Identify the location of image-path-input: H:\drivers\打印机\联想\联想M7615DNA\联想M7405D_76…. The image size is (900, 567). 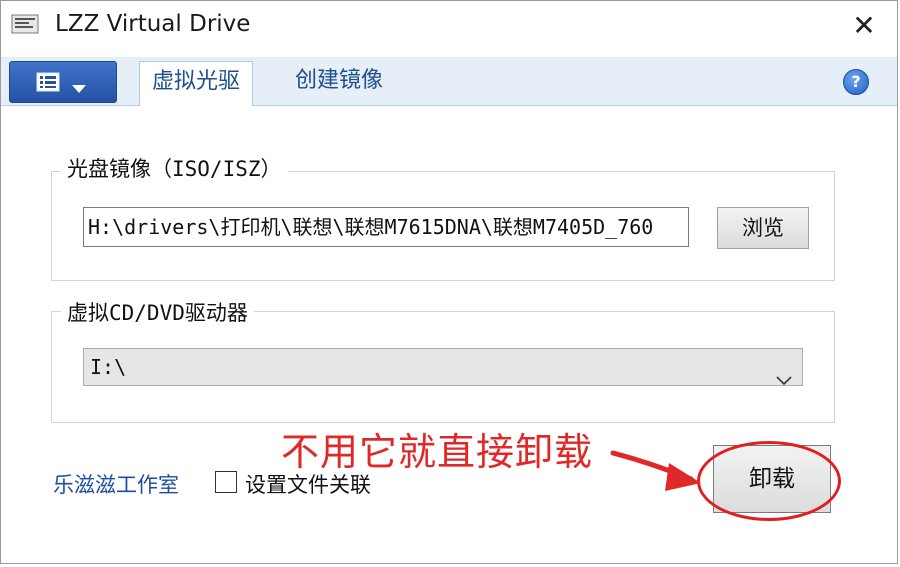
(386, 227).